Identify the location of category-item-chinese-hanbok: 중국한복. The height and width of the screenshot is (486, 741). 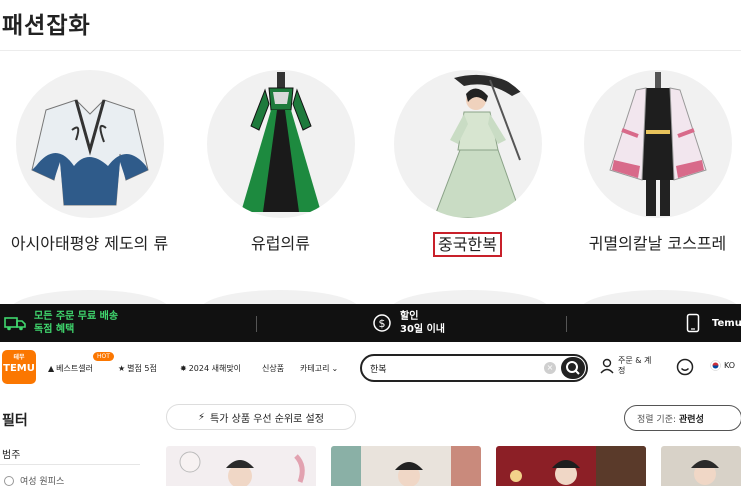
(467, 163).